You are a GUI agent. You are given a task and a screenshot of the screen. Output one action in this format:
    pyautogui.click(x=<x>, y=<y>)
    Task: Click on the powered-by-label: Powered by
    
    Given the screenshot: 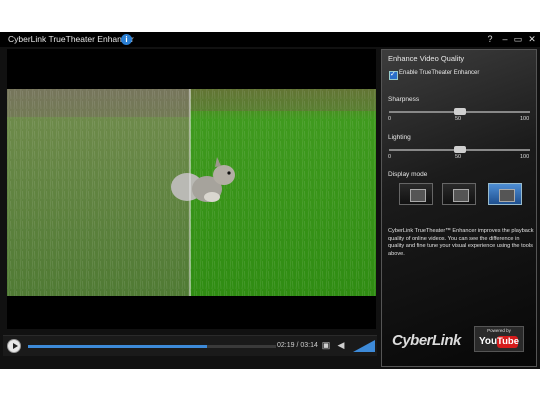 What is the action you would take?
    pyautogui.click(x=499, y=330)
    